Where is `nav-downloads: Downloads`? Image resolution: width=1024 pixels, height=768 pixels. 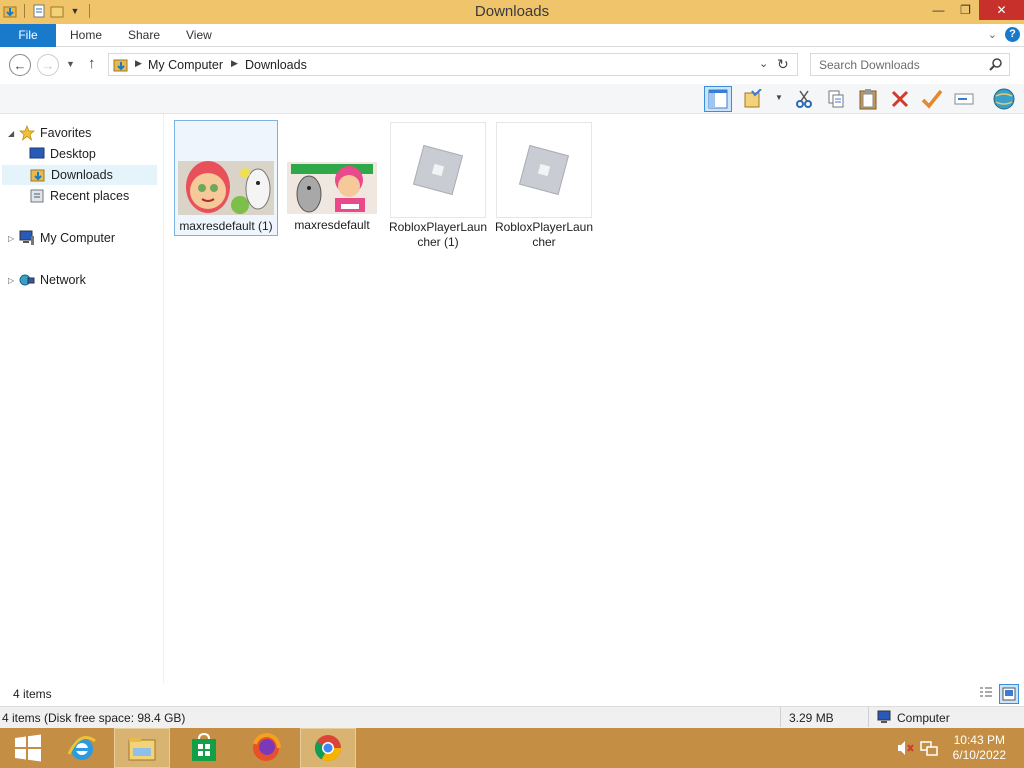
nav-downloads: Downloads is located at coordinates (79, 175).